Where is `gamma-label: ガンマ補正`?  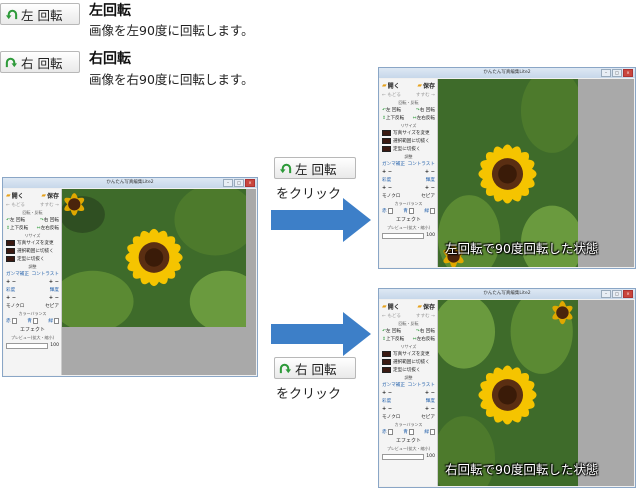 gamma-label: ガンマ補正 is located at coordinates (393, 385).